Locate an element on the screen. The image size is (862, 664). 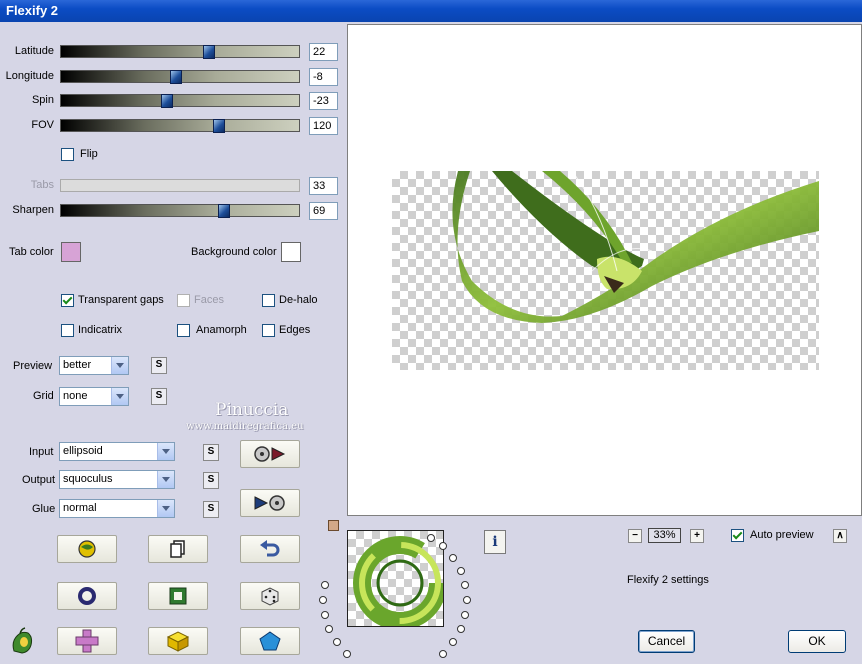
de-halo-checkbox is located at coordinates (268, 300).